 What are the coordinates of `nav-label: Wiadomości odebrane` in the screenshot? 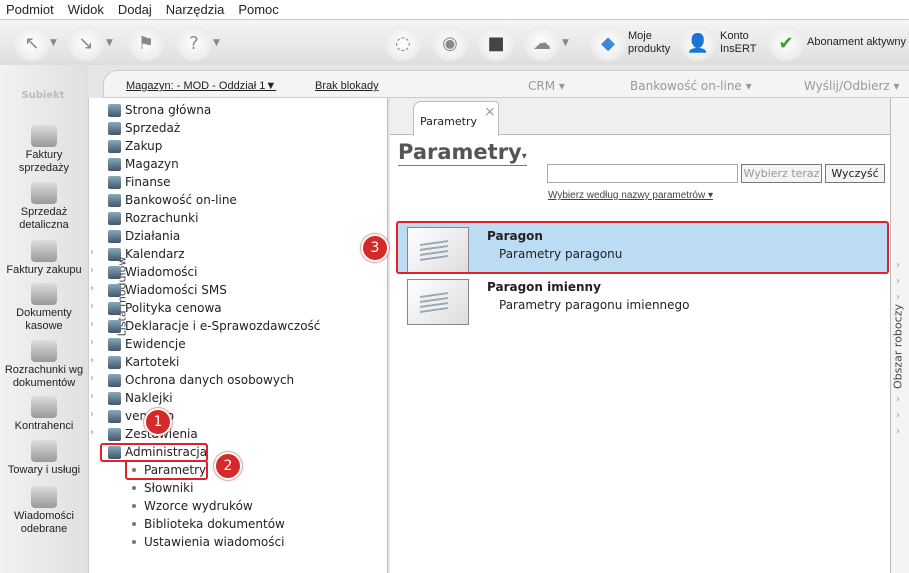 It's located at (44, 522).